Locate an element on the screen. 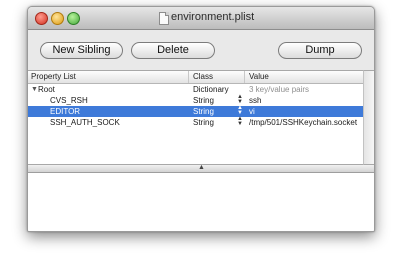 The width and height of the screenshot is (400, 268). table-row: CVS_RSH String ▲ ▼ ssh is located at coordinates (196, 100).